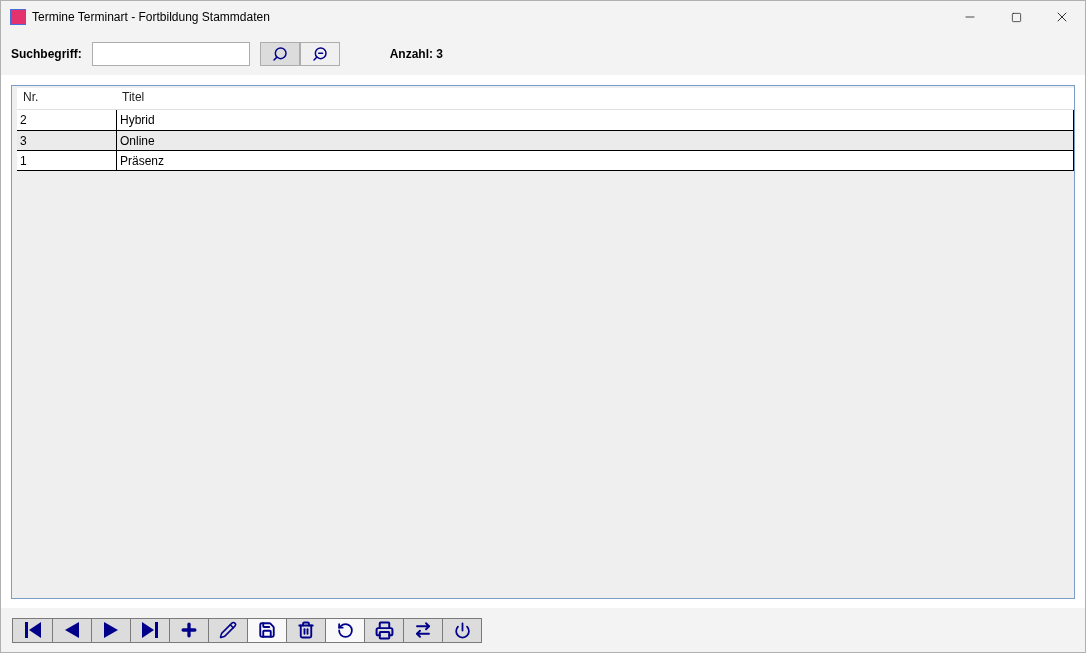  I want to click on table-cell: Präsenz, so click(595, 160).